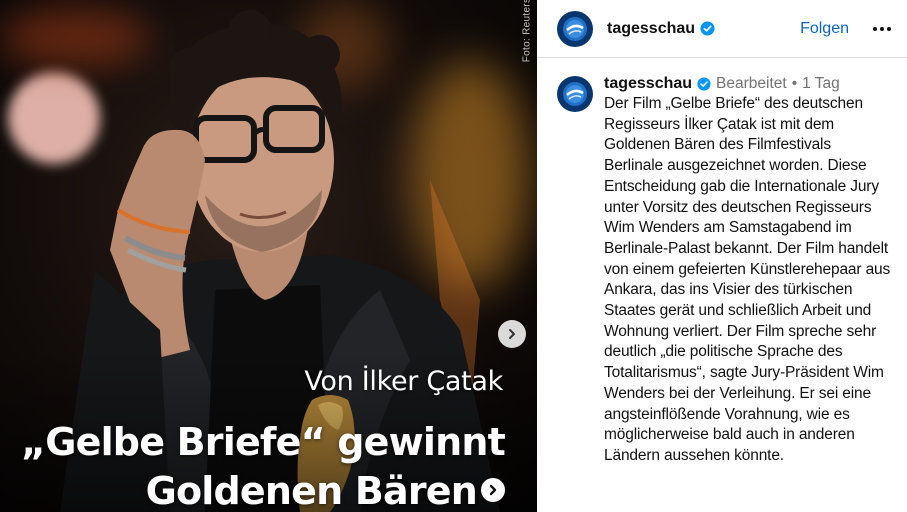 The width and height of the screenshot is (907, 512). I want to click on overlay-headline-line2: Goldenen Bären, so click(311, 490).